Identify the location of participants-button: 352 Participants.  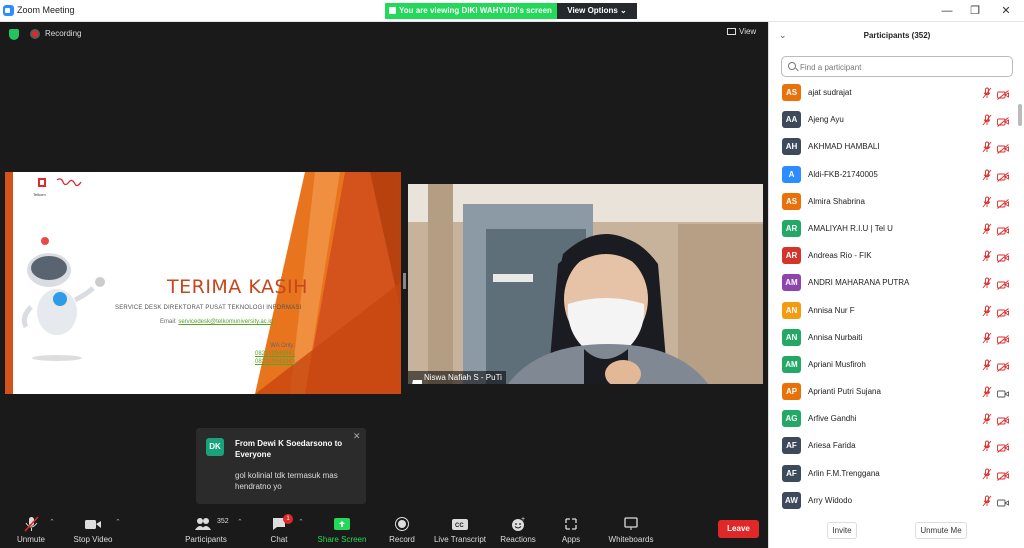
(206, 530).